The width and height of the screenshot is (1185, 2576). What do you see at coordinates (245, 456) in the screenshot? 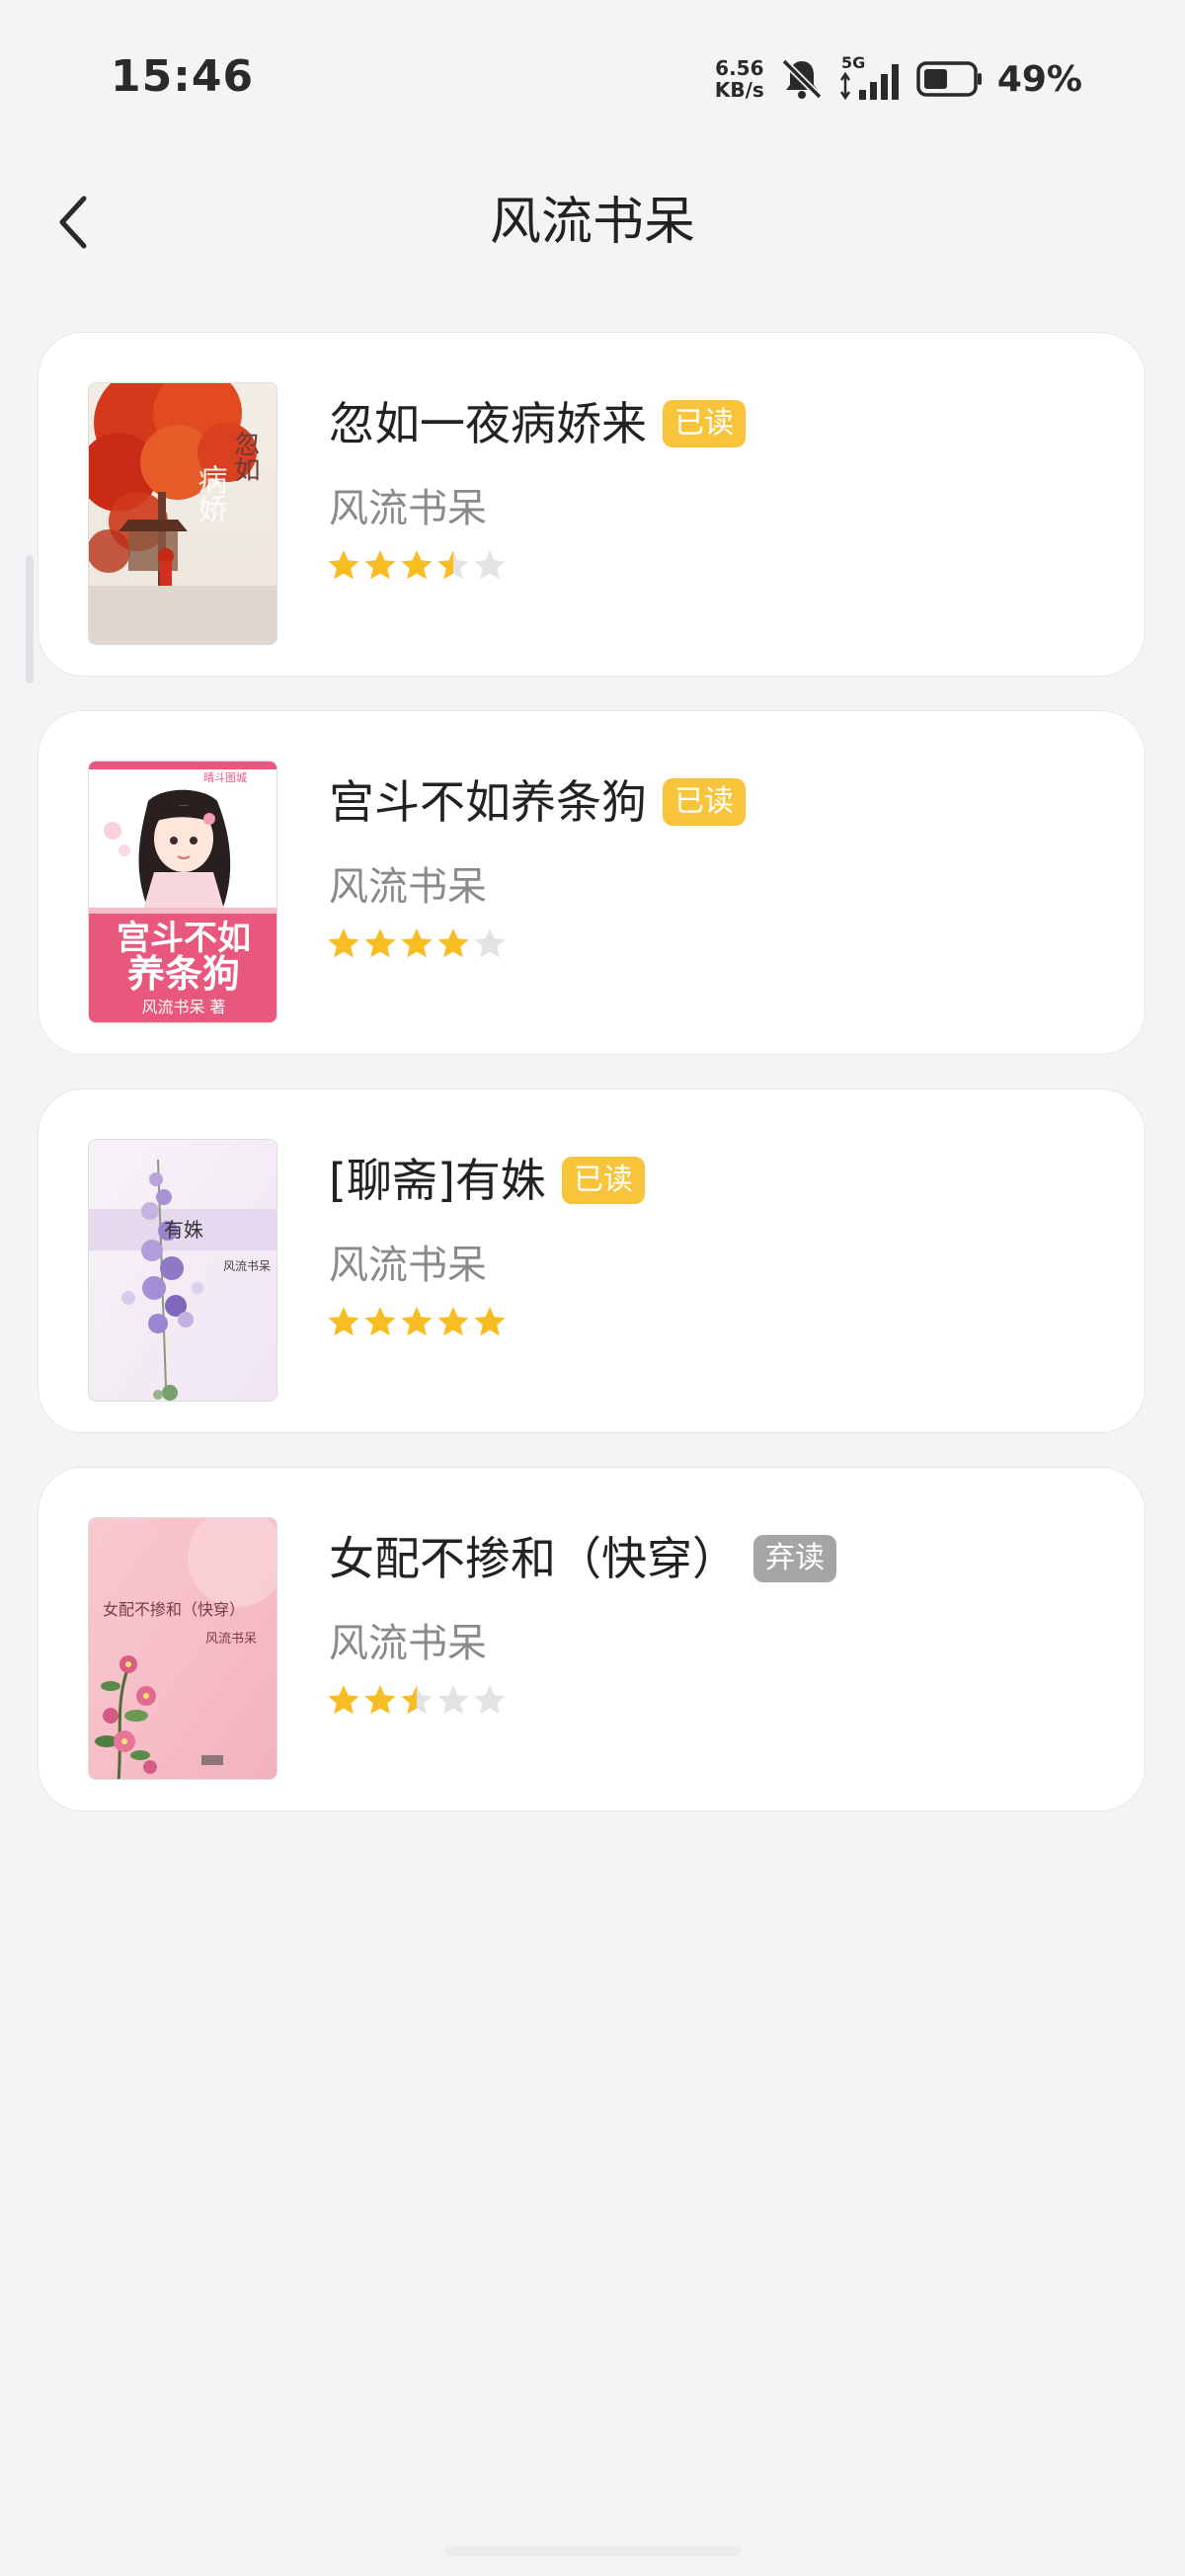
I see `cover-text: 忽如` at bounding box center [245, 456].